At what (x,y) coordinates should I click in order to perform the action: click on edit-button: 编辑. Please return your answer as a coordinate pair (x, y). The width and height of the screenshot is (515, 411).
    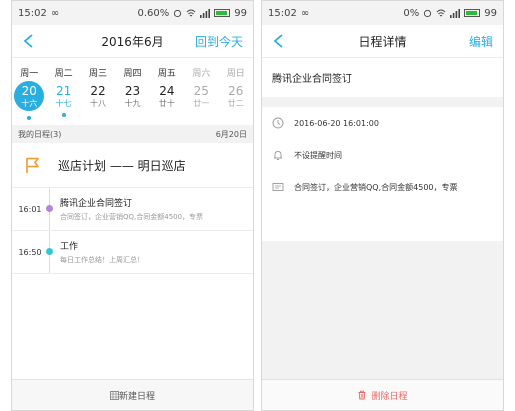
    Looking at the image, I should click on (481, 41).